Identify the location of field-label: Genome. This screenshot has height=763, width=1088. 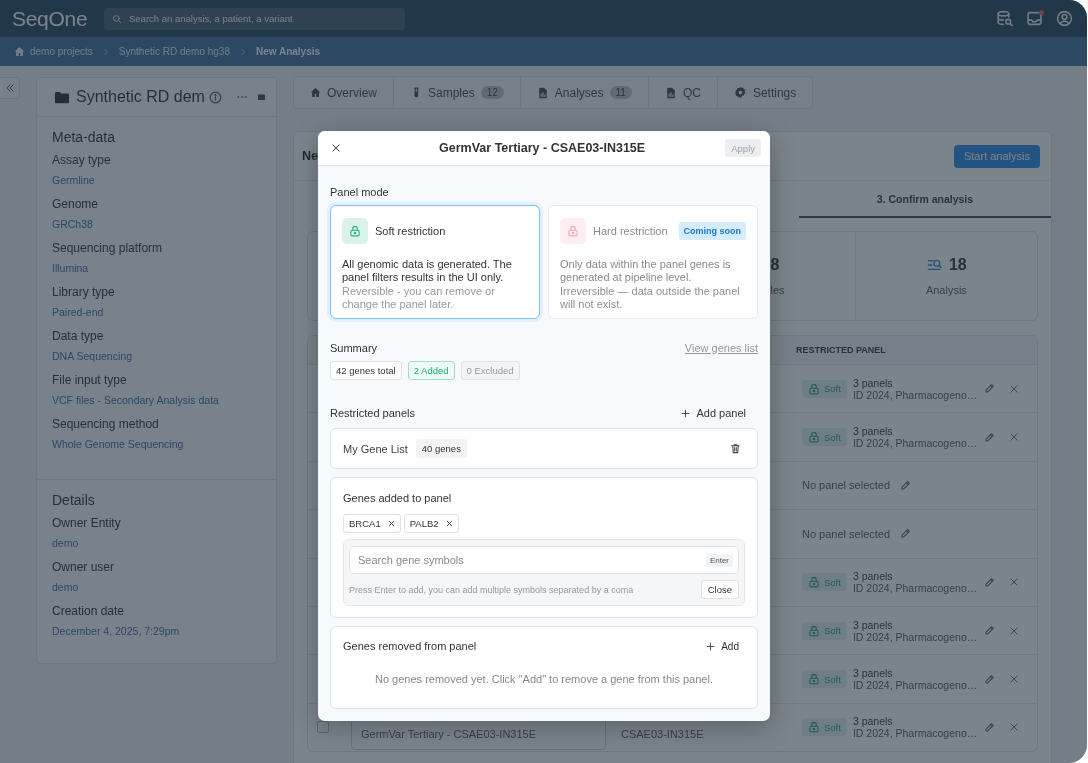
(76, 204).